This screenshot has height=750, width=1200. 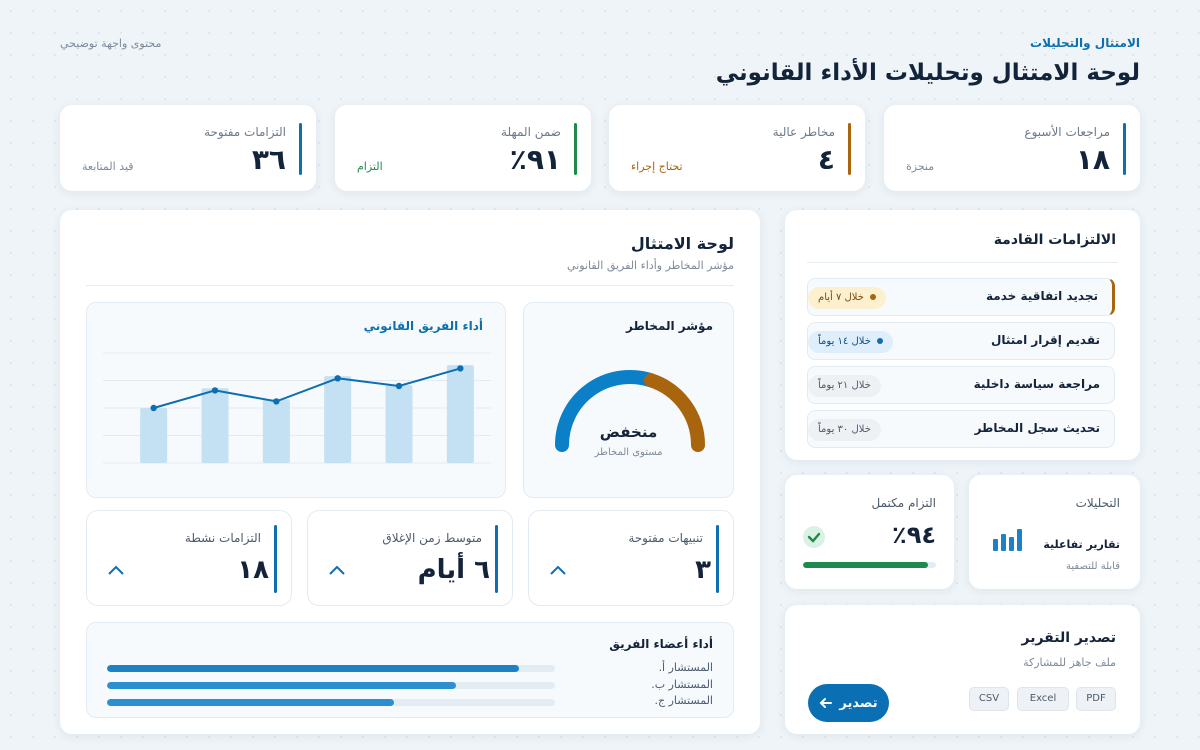 What do you see at coordinates (1054, 240) in the screenshot?
I see `upcoming-title: الالتزامات القادمة` at bounding box center [1054, 240].